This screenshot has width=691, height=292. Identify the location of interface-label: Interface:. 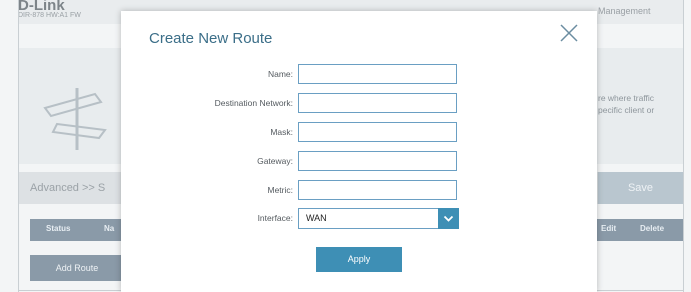
(275, 218).